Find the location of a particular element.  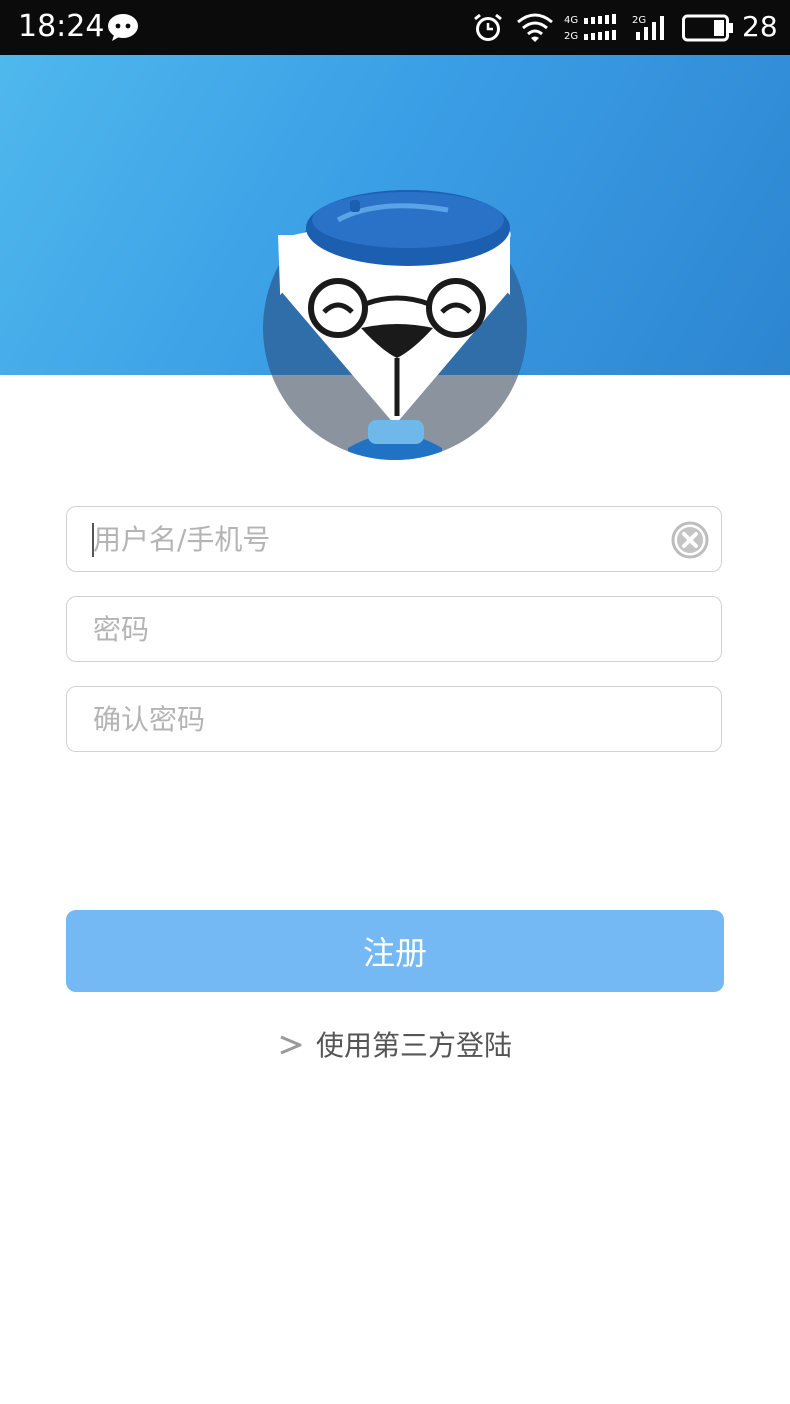

third-party-login-link: 使用第三方登陆 is located at coordinates (395, 1046).